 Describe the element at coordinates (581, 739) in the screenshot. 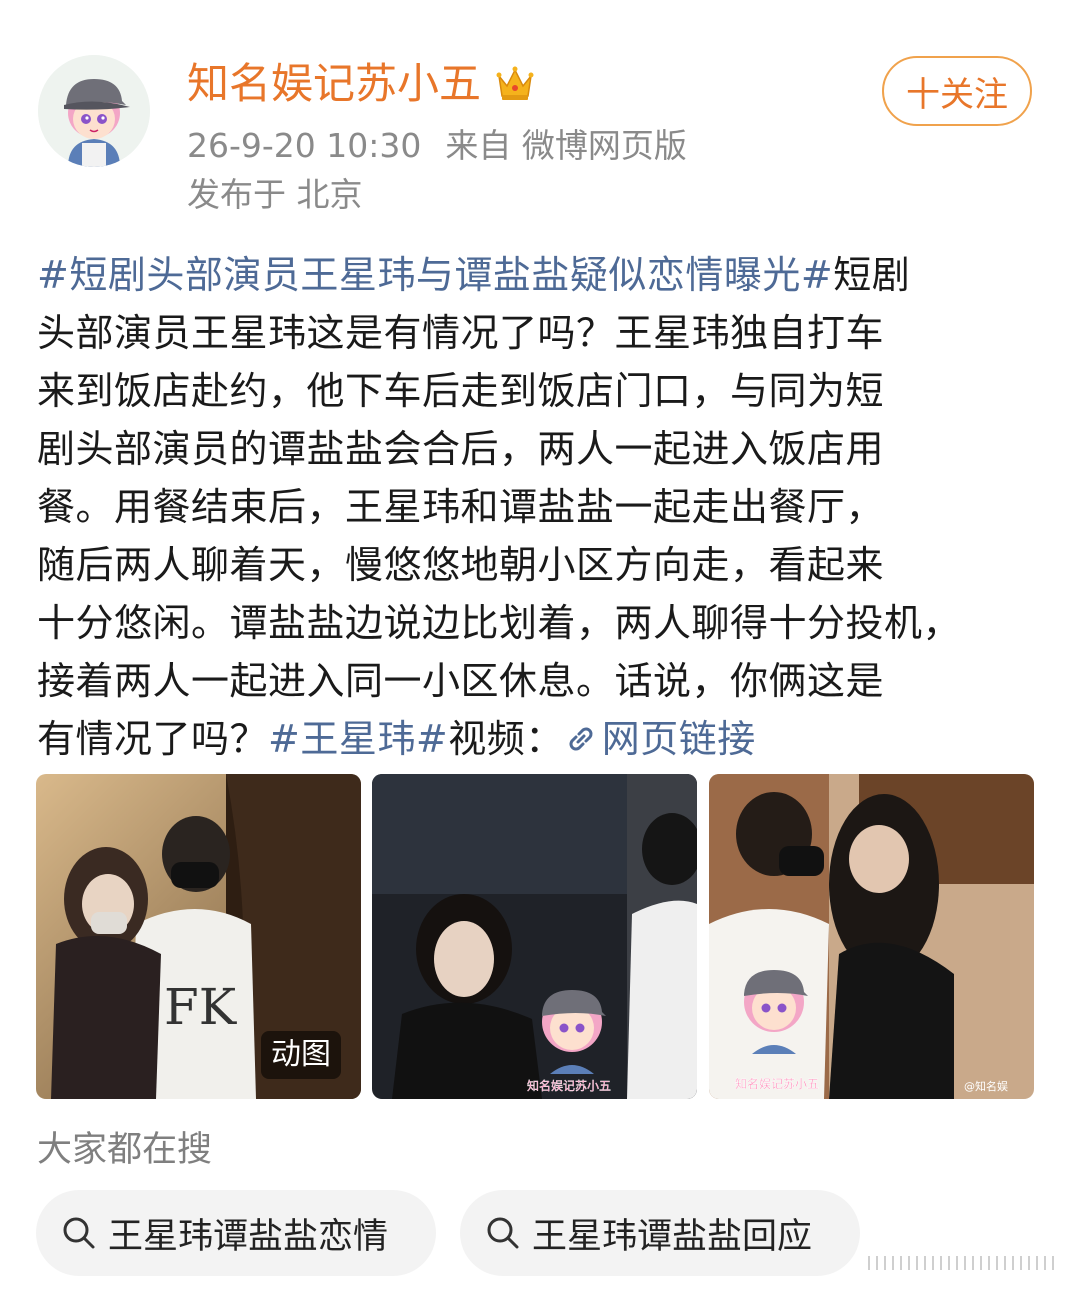

I see `link-icon` at that location.